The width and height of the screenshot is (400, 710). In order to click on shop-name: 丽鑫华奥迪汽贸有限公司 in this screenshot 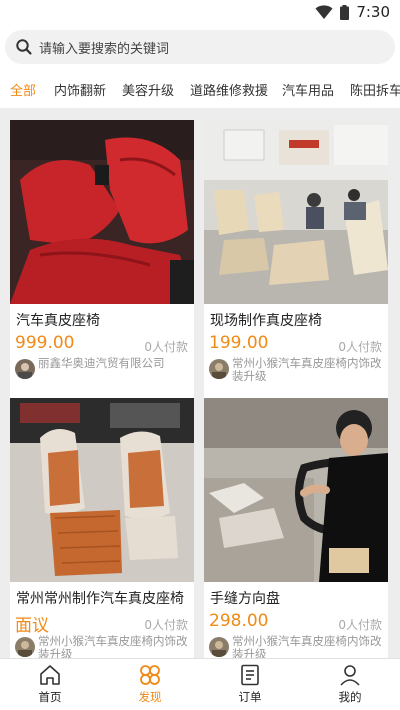, I will do `click(101, 363)`.